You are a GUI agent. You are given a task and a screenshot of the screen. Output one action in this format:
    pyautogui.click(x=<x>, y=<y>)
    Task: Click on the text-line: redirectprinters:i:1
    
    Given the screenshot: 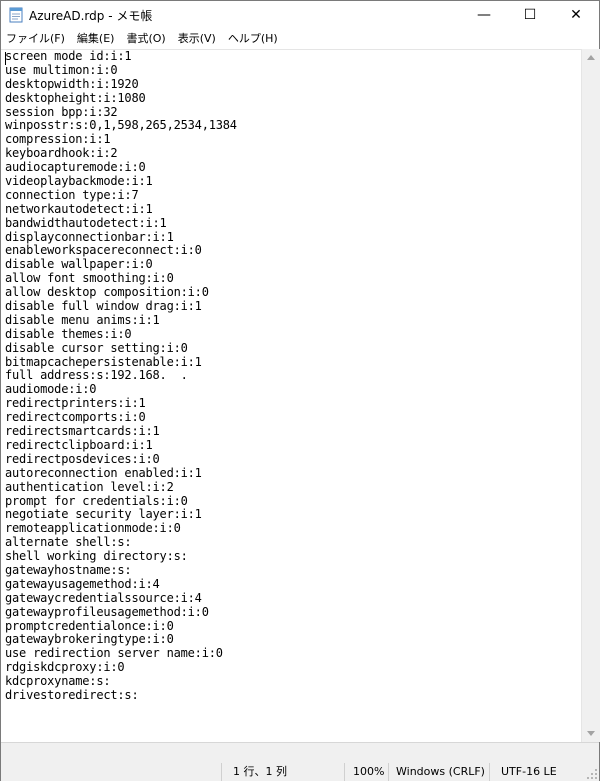 What is the action you would take?
    pyautogui.click(x=75, y=403)
    